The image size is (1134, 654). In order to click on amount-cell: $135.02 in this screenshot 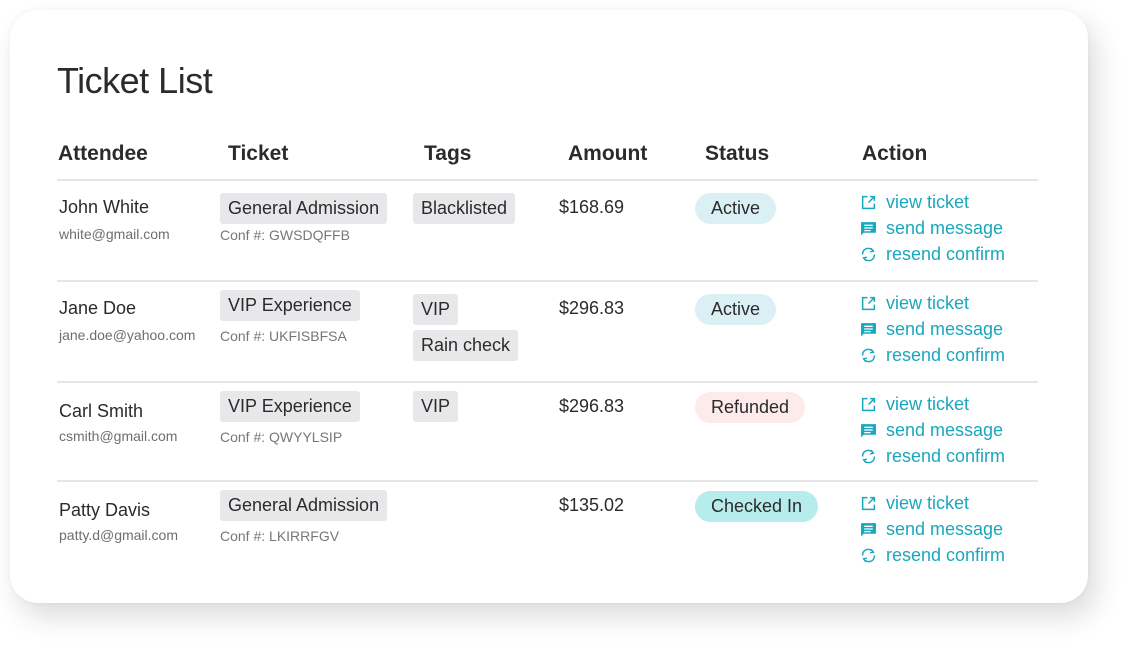, I will do `click(627, 532)`.